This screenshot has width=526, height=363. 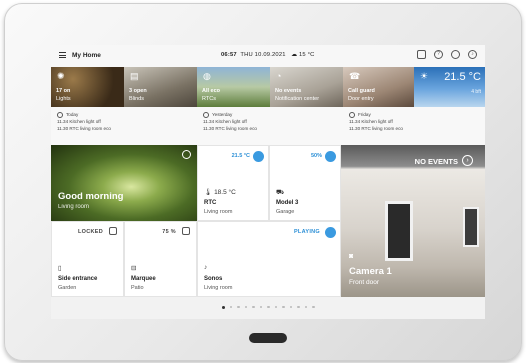 What do you see at coordinates (134, 268) in the screenshot?
I see `awning-icon: ⊟` at bounding box center [134, 268].